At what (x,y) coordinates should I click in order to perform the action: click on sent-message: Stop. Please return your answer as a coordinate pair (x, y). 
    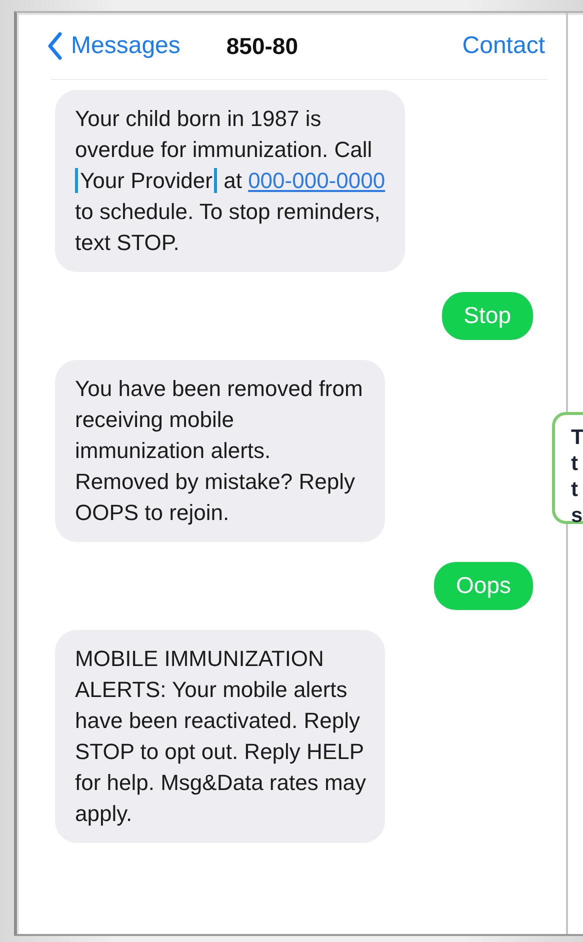
    Looking at the image, I should click on (487, 316).